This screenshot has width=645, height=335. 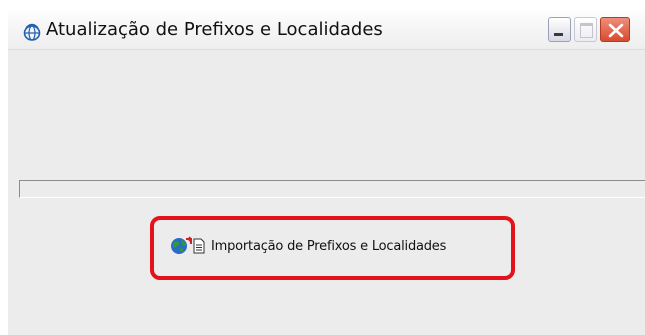 What do you see at coordinates (559, 29) in the screenshot?
I see `minimize-button` at bounding box center [559, 29].